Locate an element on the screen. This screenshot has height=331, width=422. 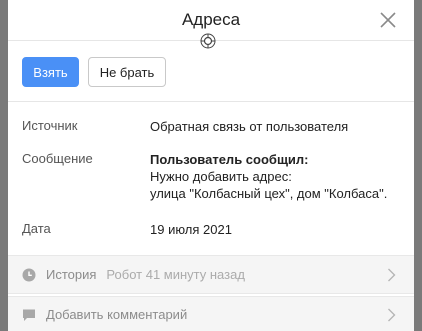
history-label: История is located at coordinates (71, 274).